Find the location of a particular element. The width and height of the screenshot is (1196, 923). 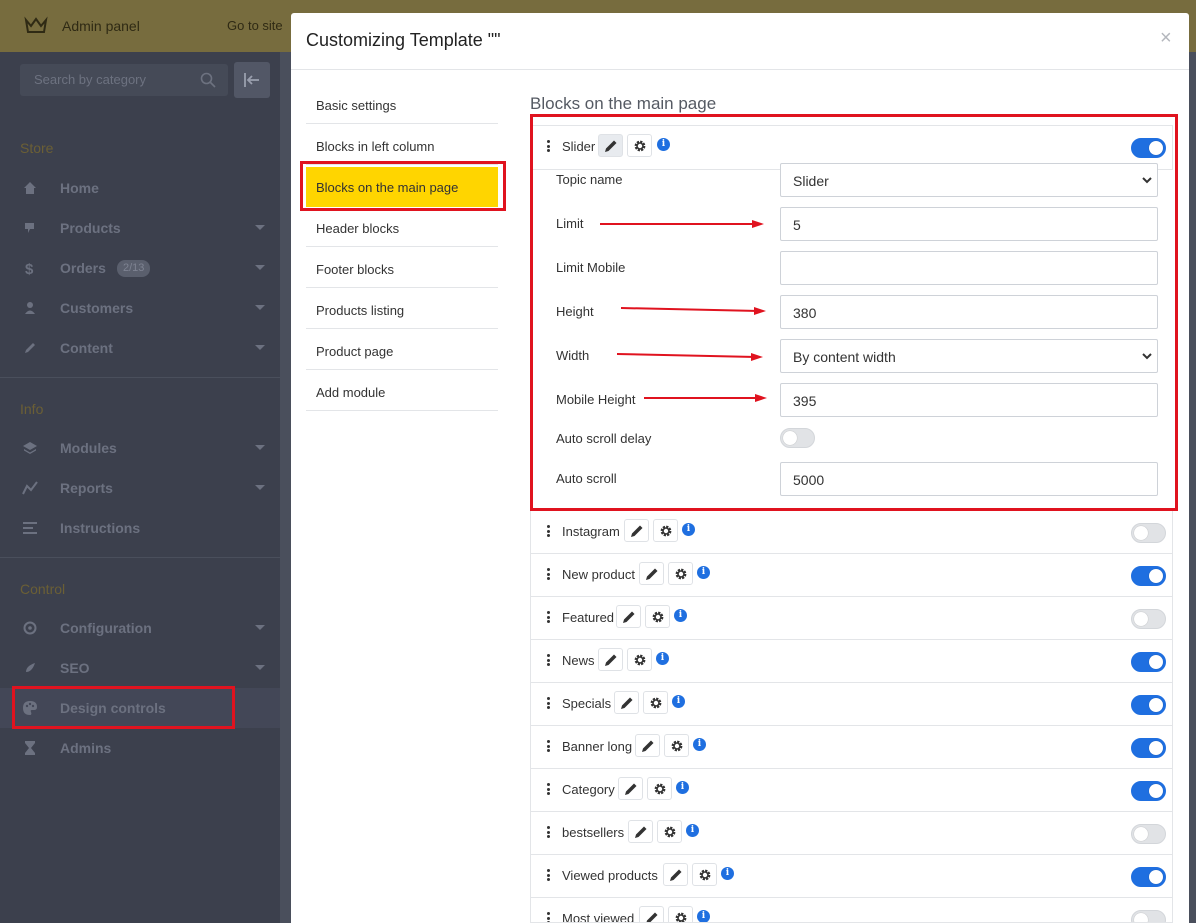

sidebar-item-customers: Customers is located at coordinates (140, 308).